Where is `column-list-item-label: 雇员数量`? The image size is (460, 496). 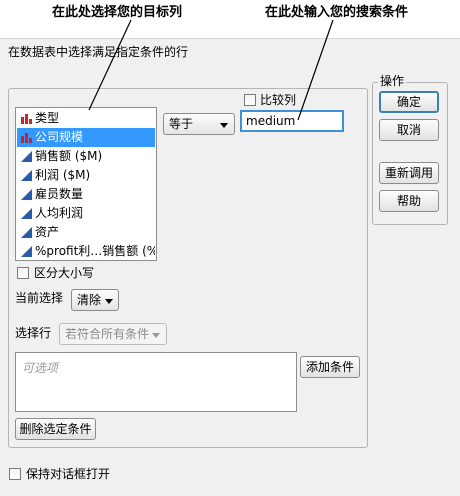
column-list-item-label: 雇员数量 is located at coordinates (59, 194).